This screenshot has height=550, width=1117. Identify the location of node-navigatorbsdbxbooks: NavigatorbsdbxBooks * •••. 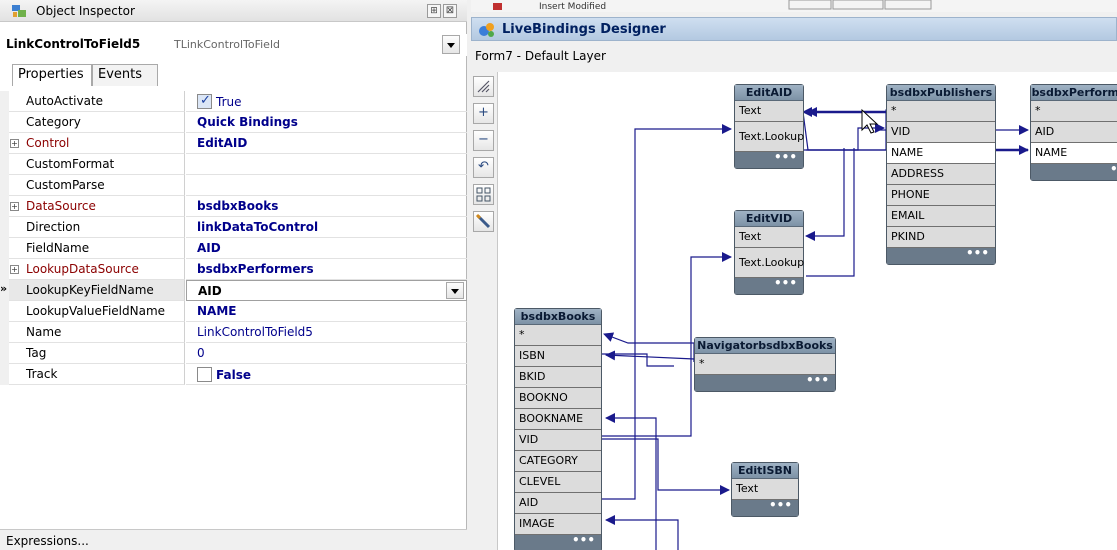
(765, 364).